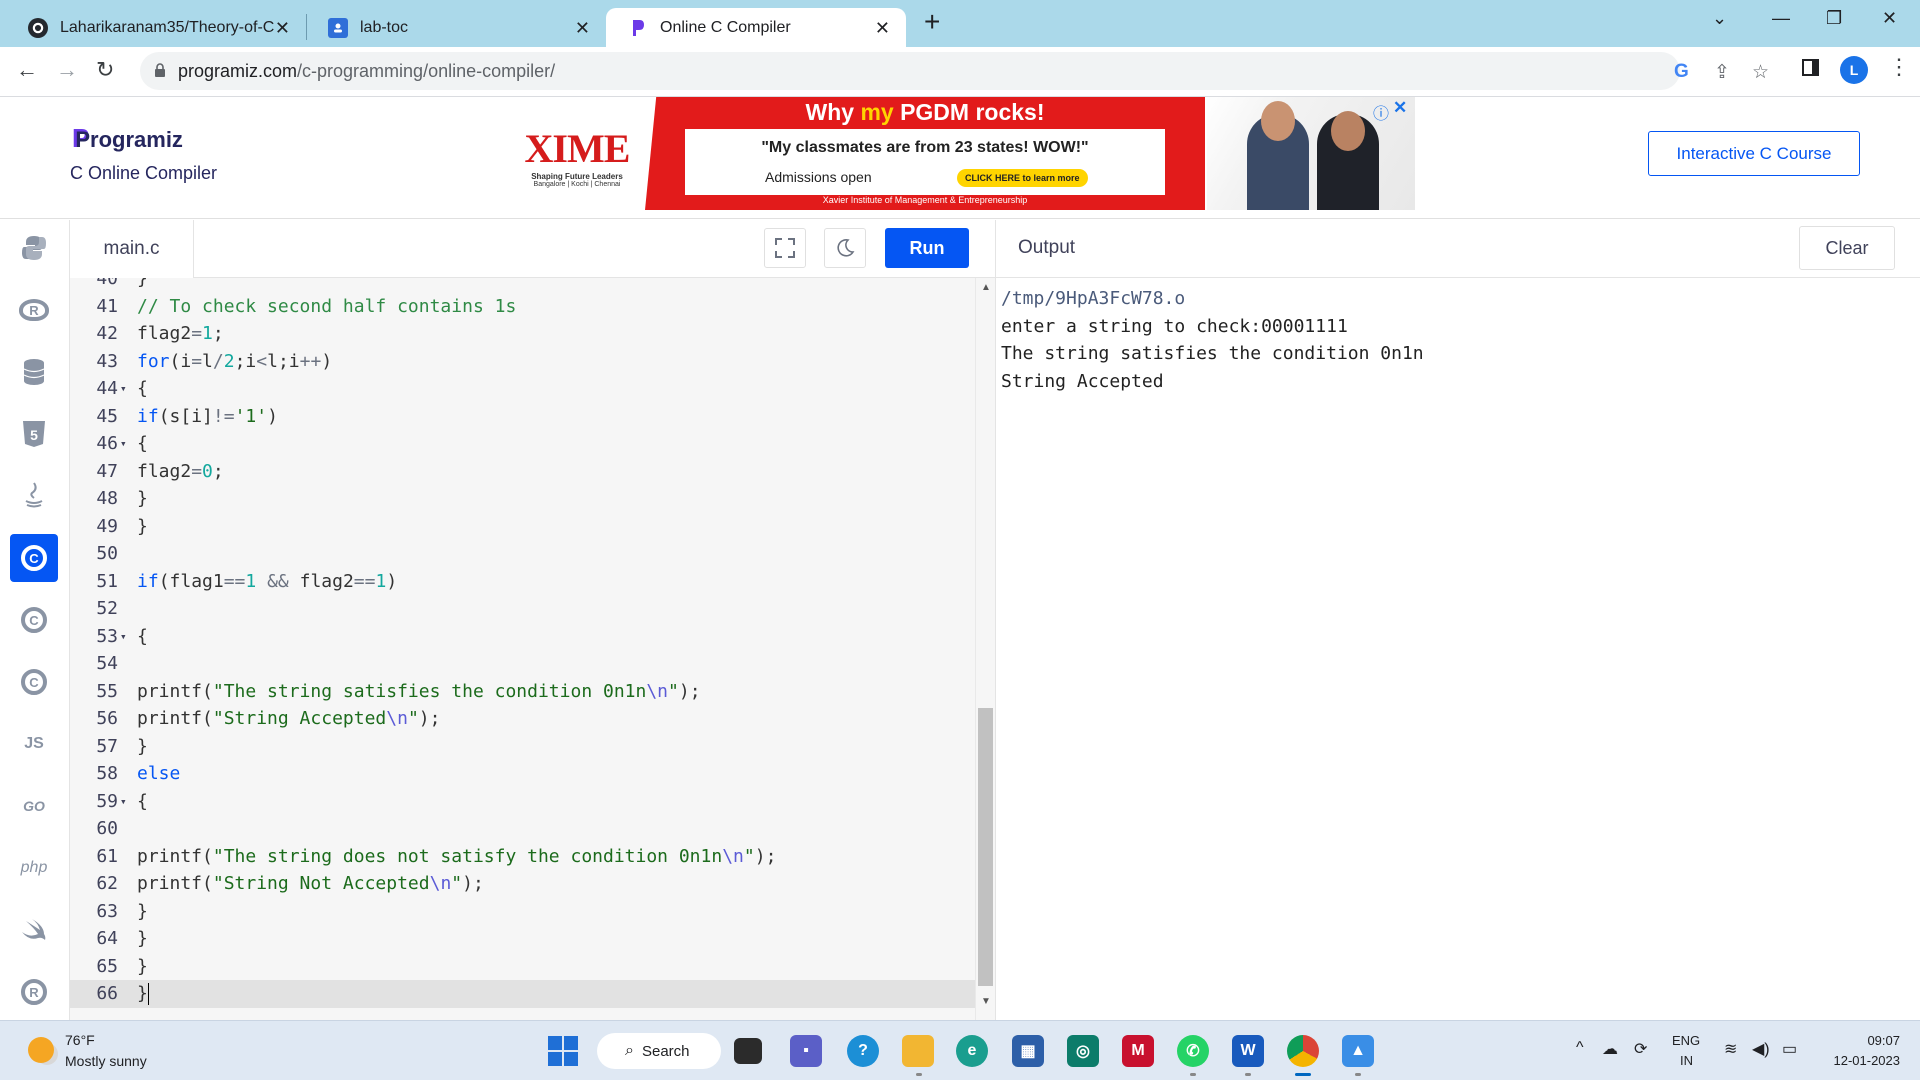 The height and width of the screenshot is (1080, 1920). I want to click on show-hidden-icons-chevron: ^, so click(1580, 1048).